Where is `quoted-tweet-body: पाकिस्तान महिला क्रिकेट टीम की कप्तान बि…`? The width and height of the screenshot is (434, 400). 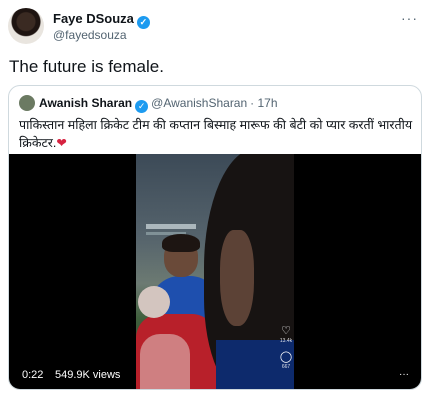
quoted-tweet-body: पाकिस्तान महिला क्रिकेट टीम की कप्तान बि… is located at coordinates (216, 134).